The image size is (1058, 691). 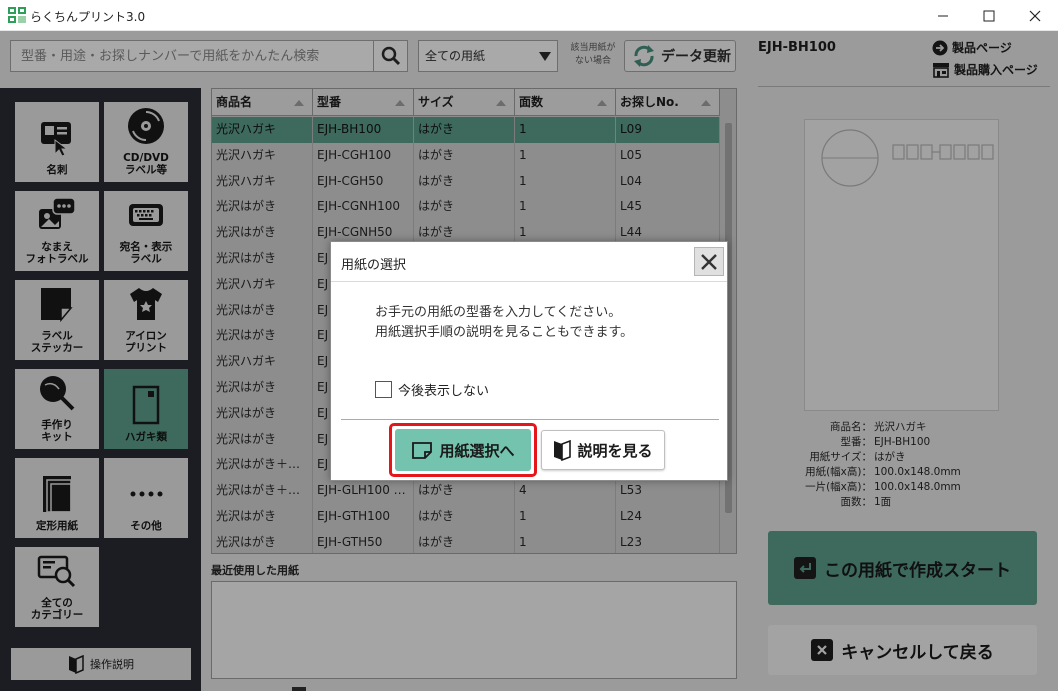 What do you see at coordinates (917, 487) in the screenshot?
I see `spec-value: 100.0x148.0mm` at bounding box center [917, 487].